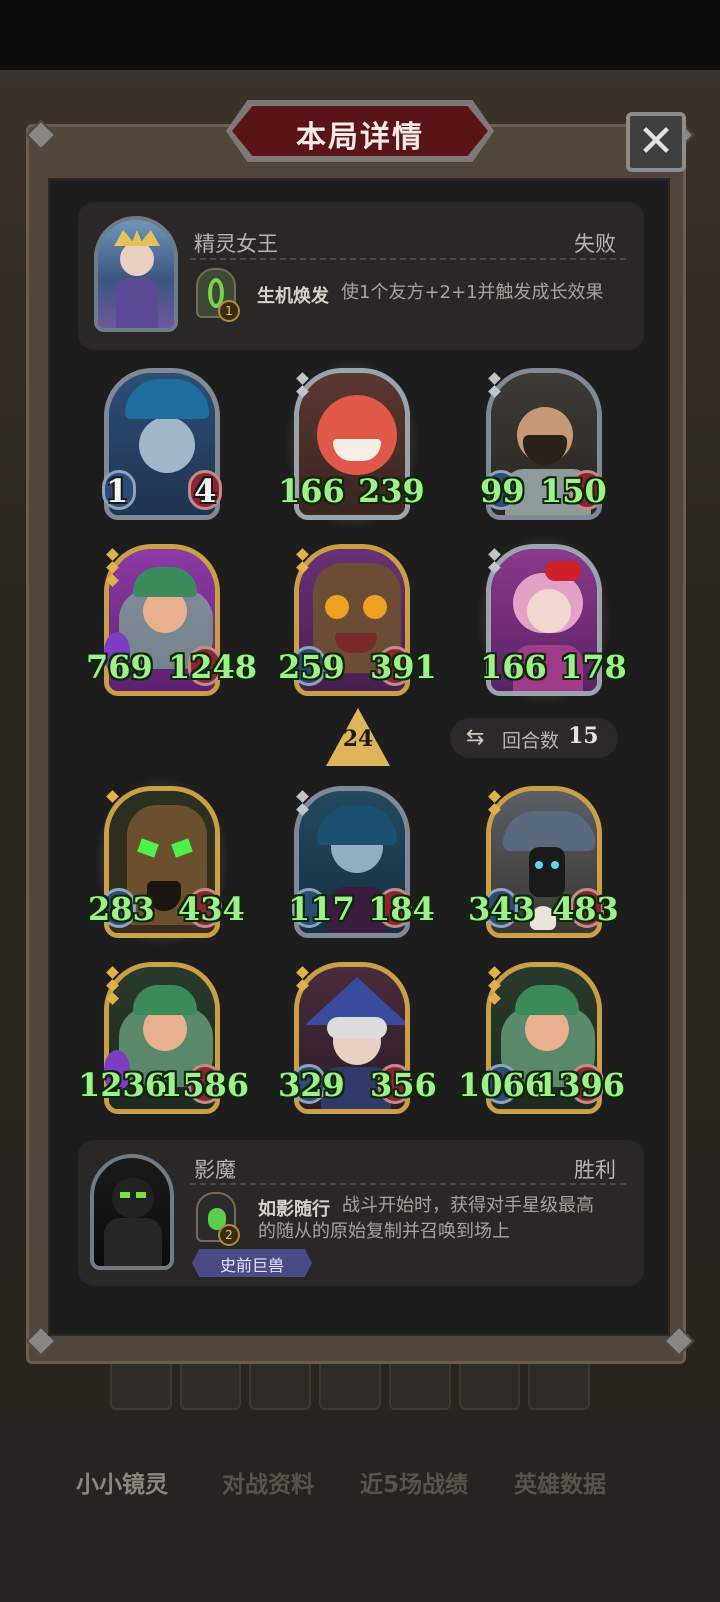 This screenshot has width=720, height=1602. Describe the element at coordinates (581, 1085) in the screenshot. I see `minion-health: 1396` at that location.